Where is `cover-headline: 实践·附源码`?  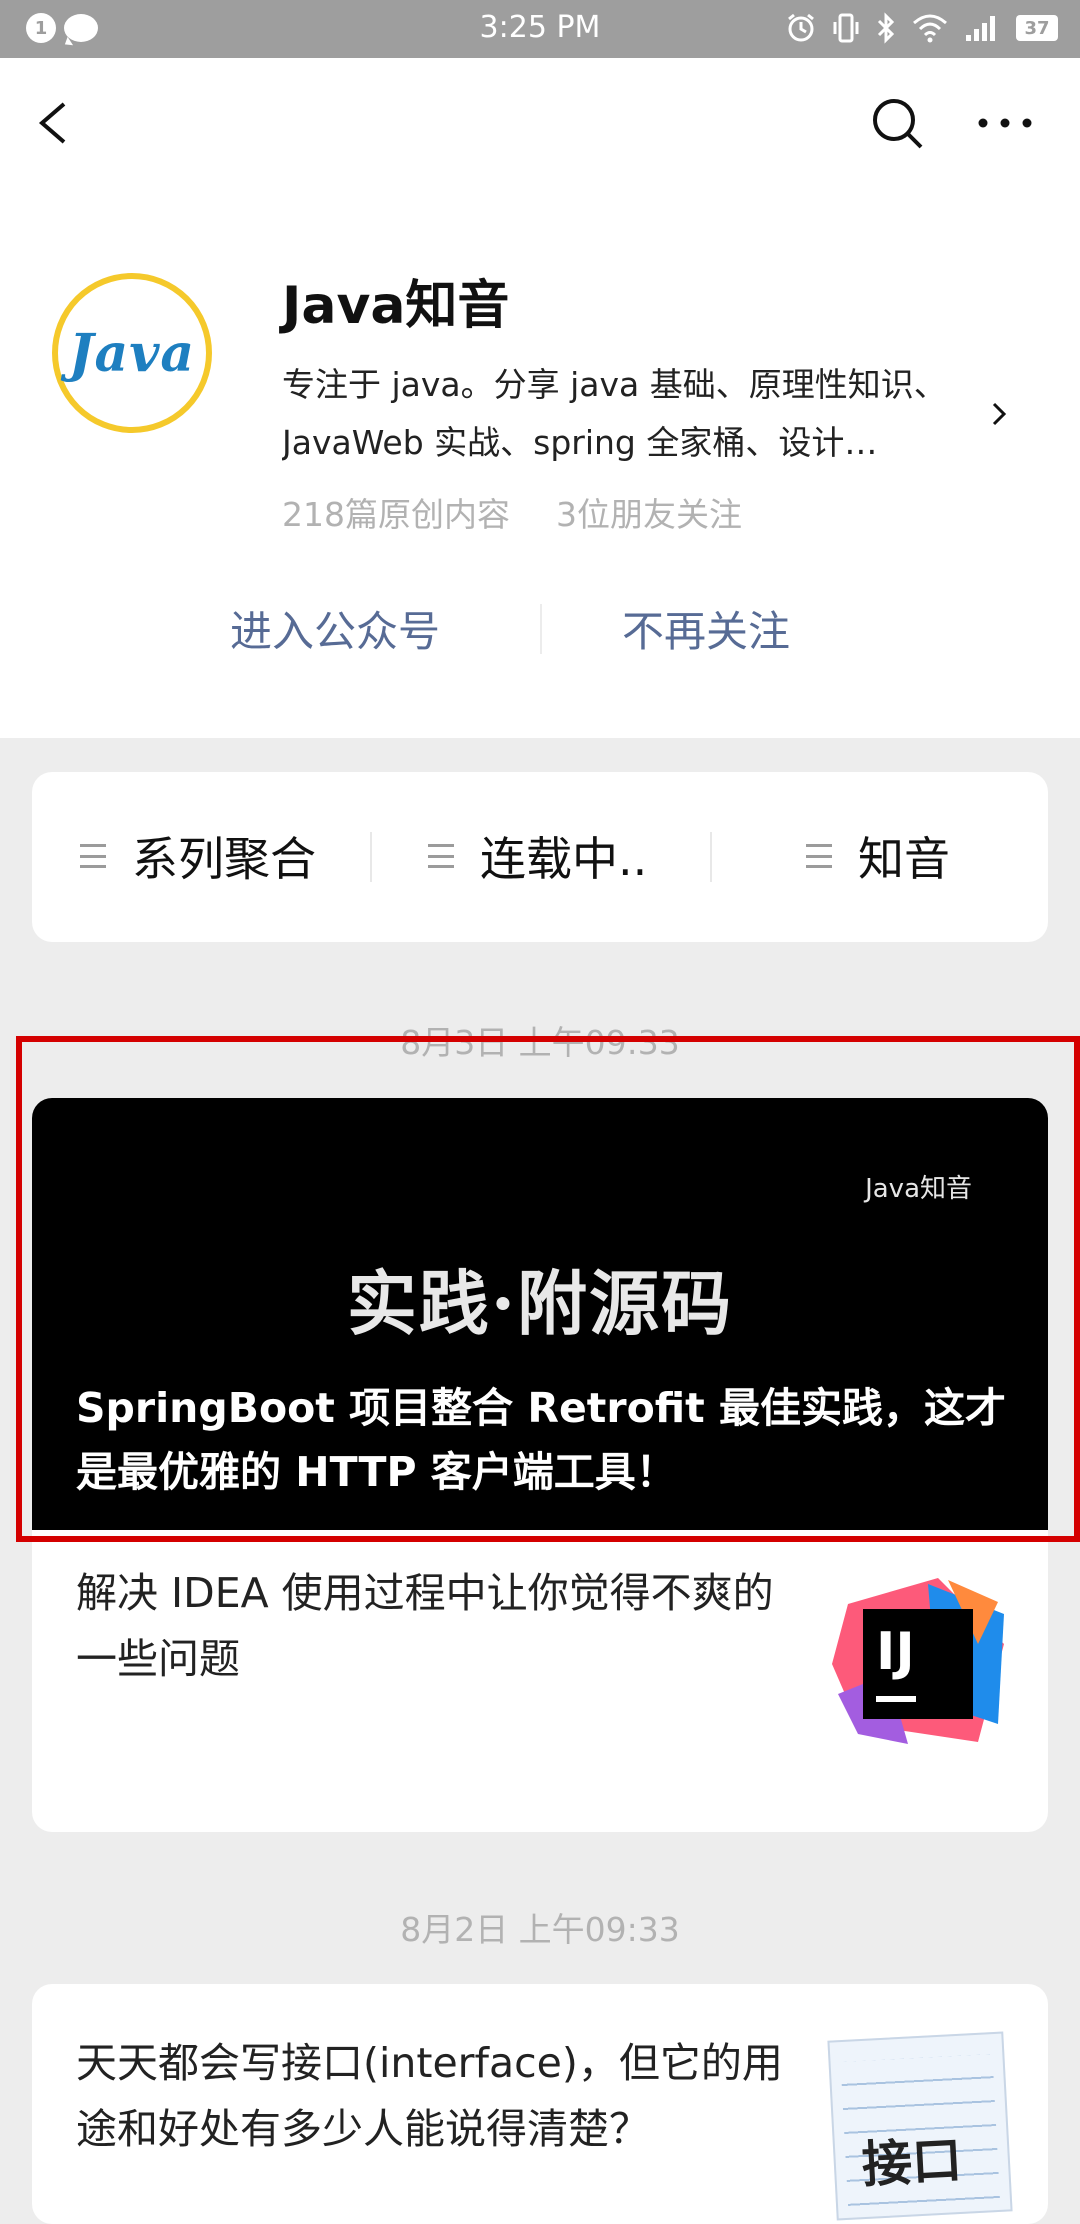 cover-headline: 实践·附源码 is located at coordinates (540, 1303).